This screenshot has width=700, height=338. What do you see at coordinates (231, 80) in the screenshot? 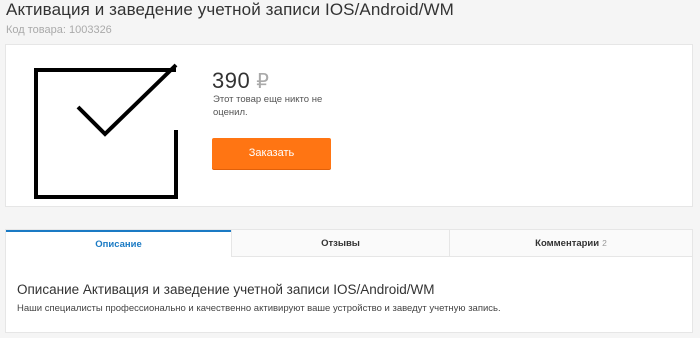
I see `price-value: 390` at bounding box center [231, 80].